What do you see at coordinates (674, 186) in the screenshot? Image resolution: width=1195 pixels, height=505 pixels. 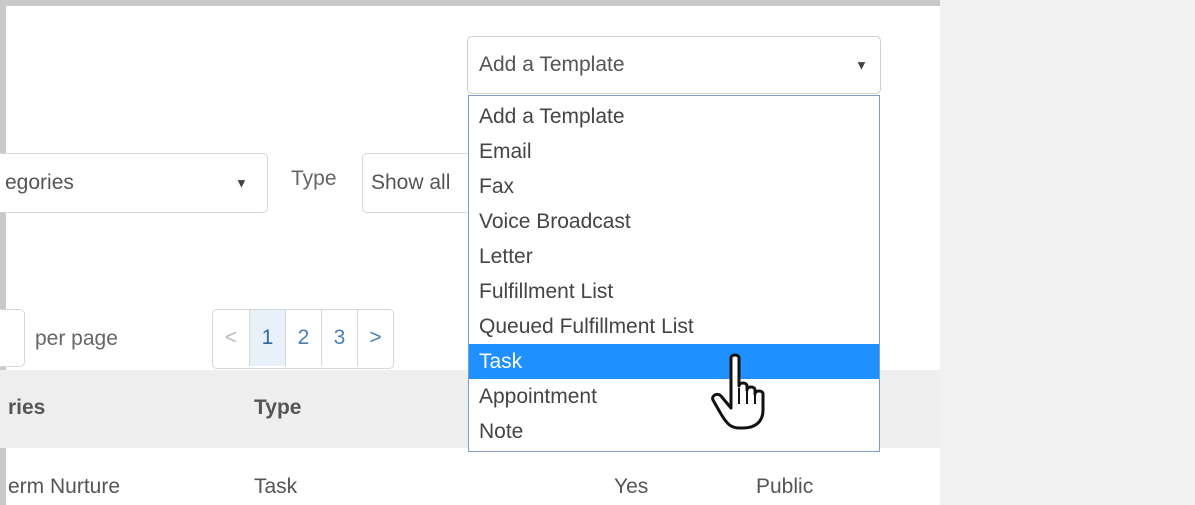 I see `option-fax: Fax` at bounding box center [674, 186].